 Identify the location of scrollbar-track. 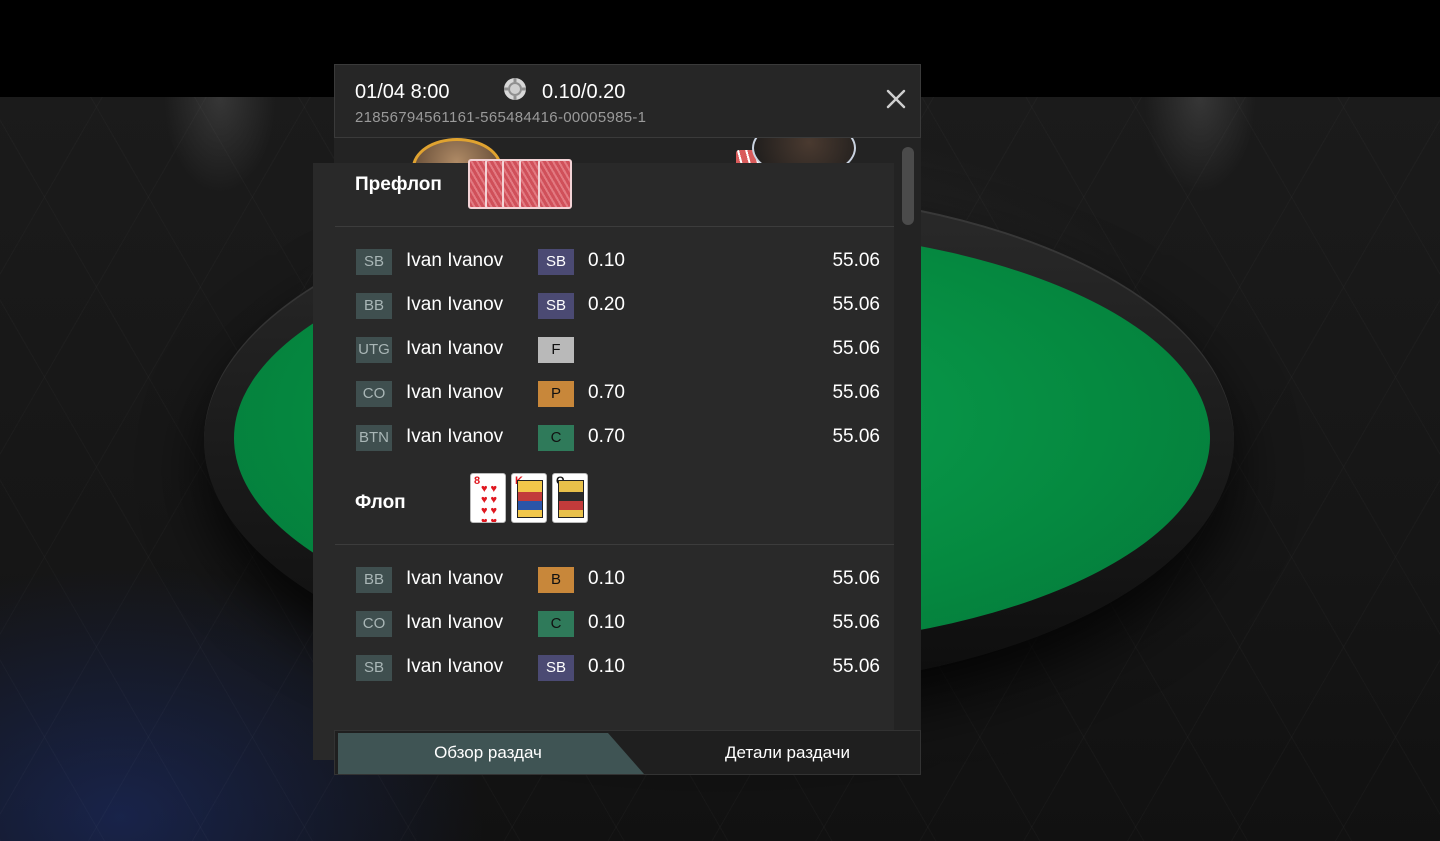
(907, 434).